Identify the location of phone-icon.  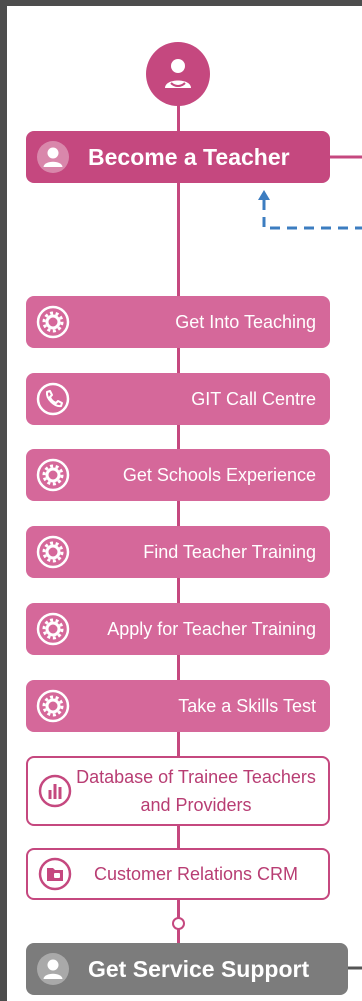
(53, 399).